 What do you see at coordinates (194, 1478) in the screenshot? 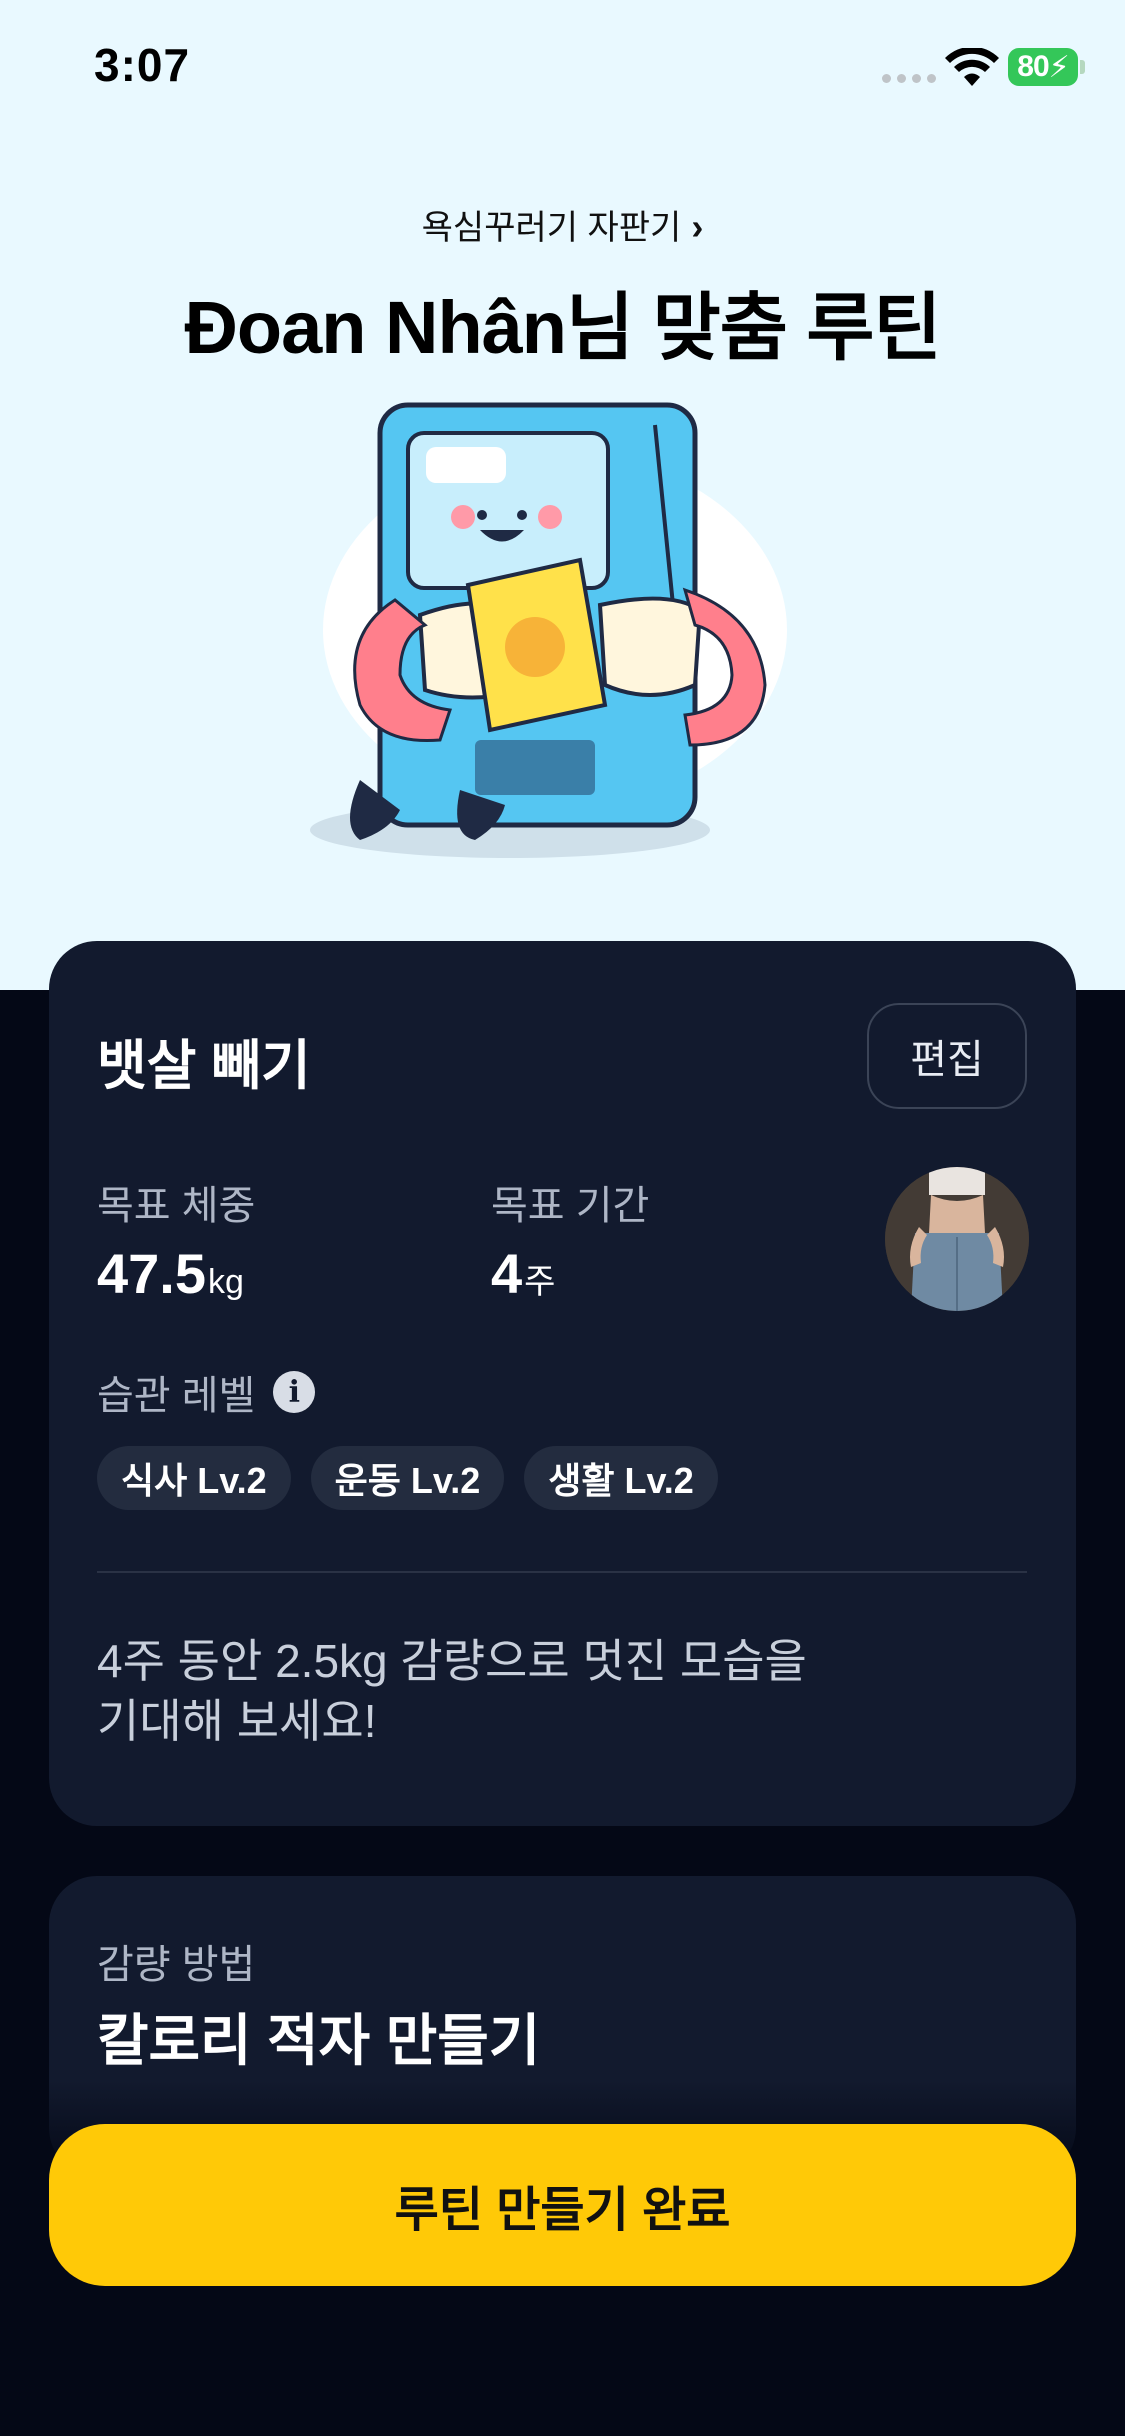
I see `chip-meal-level: 식사 Lv.2` at bounding box center [194, 1478].